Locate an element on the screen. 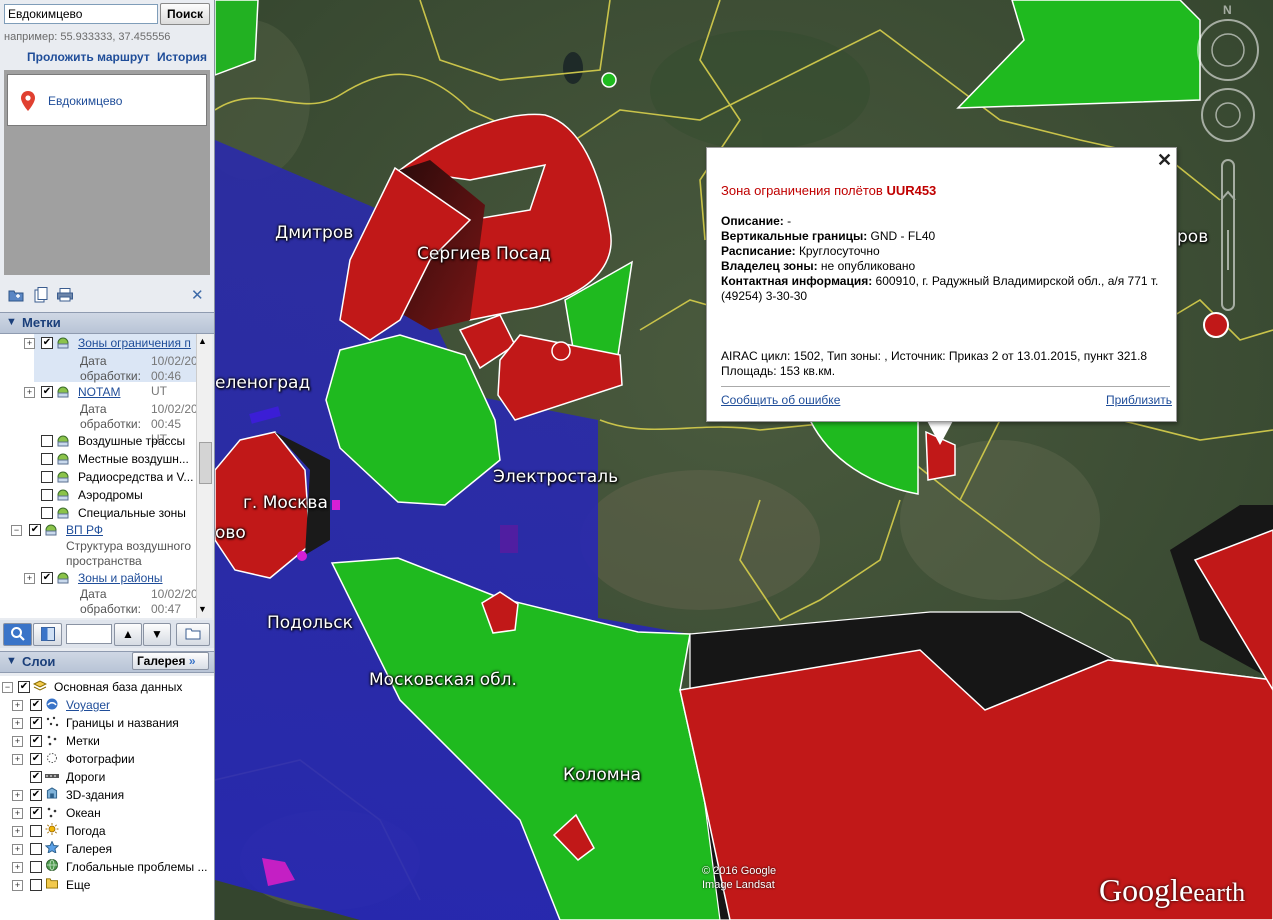 Image resolution: width=1273 pixels, height=920 pixels. borders-icon is located at coordinates (52, 721).